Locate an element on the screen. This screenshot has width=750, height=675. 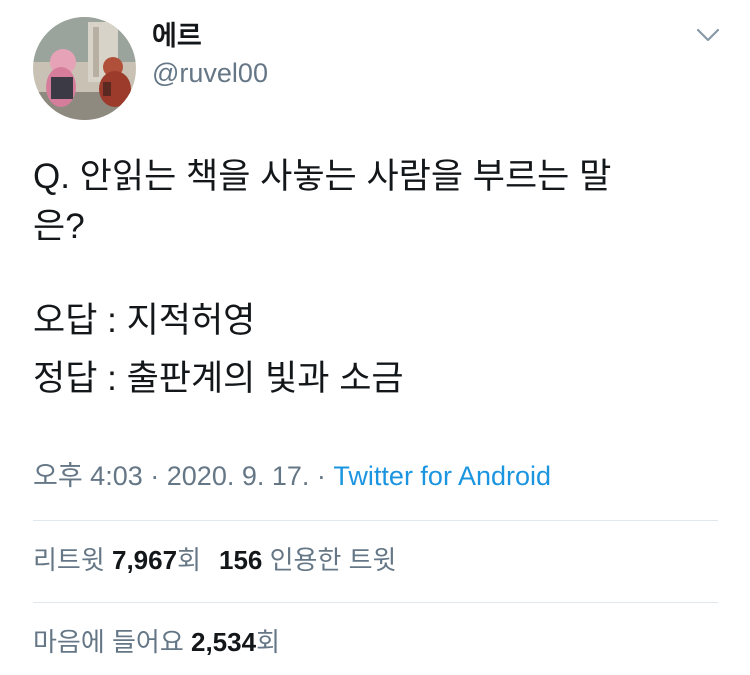
tweet-question-line1: Q. 안읽는 책을 사놓는 사람을 부르는 말 is located at coordinates (322, 176).